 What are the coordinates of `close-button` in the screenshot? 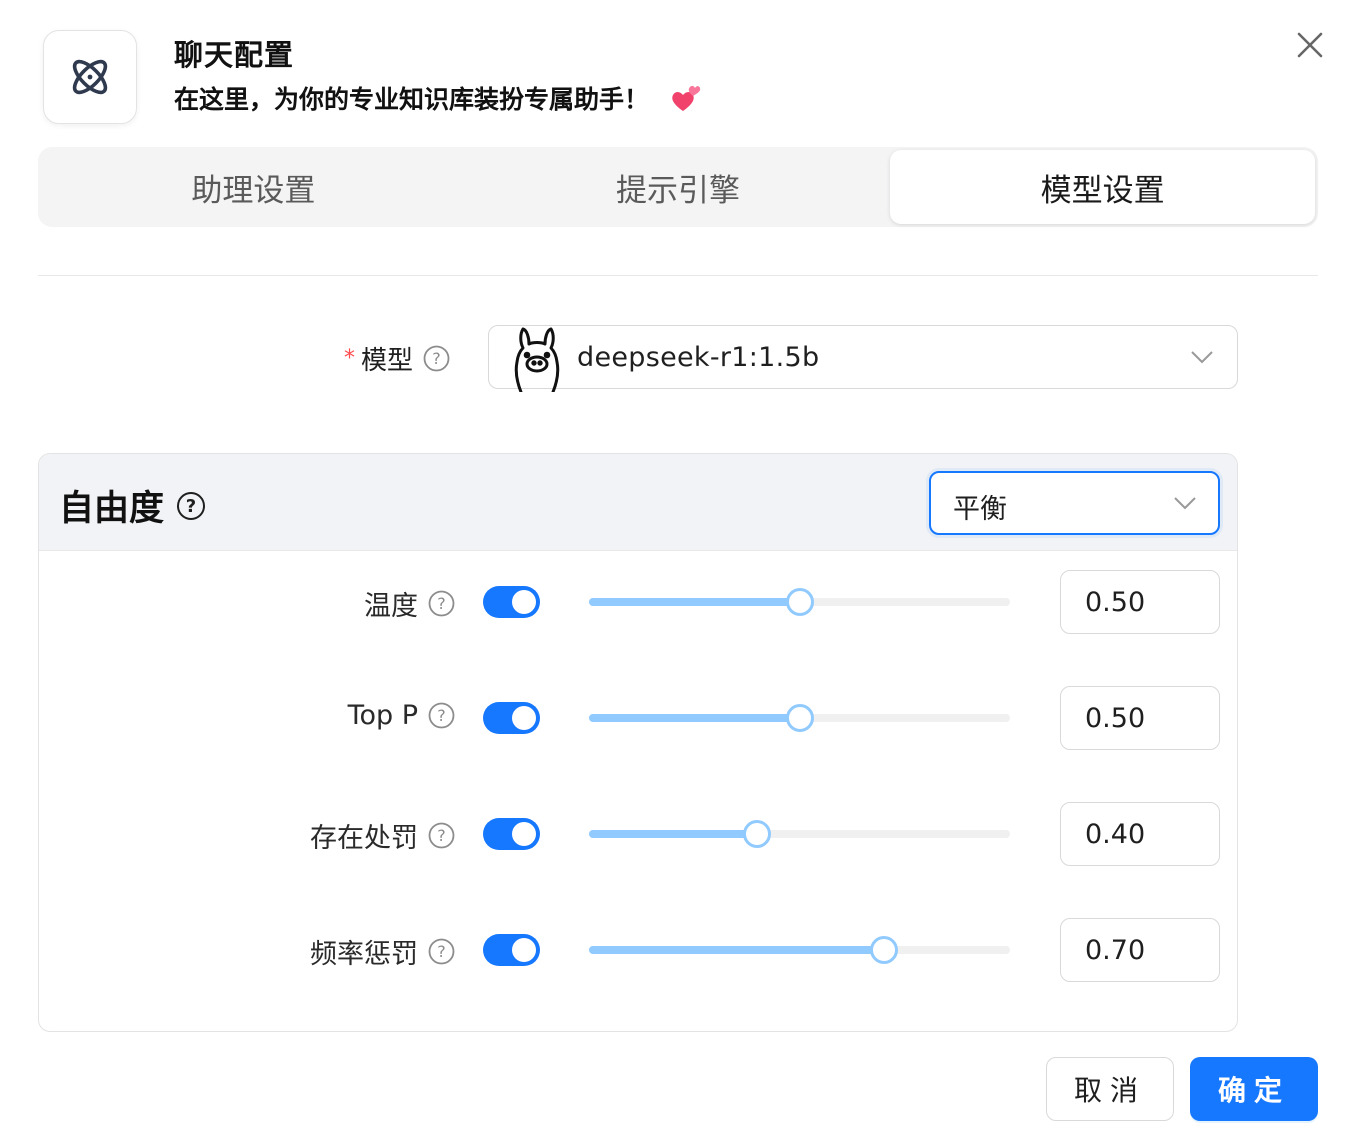 It's located at (1310, 45).